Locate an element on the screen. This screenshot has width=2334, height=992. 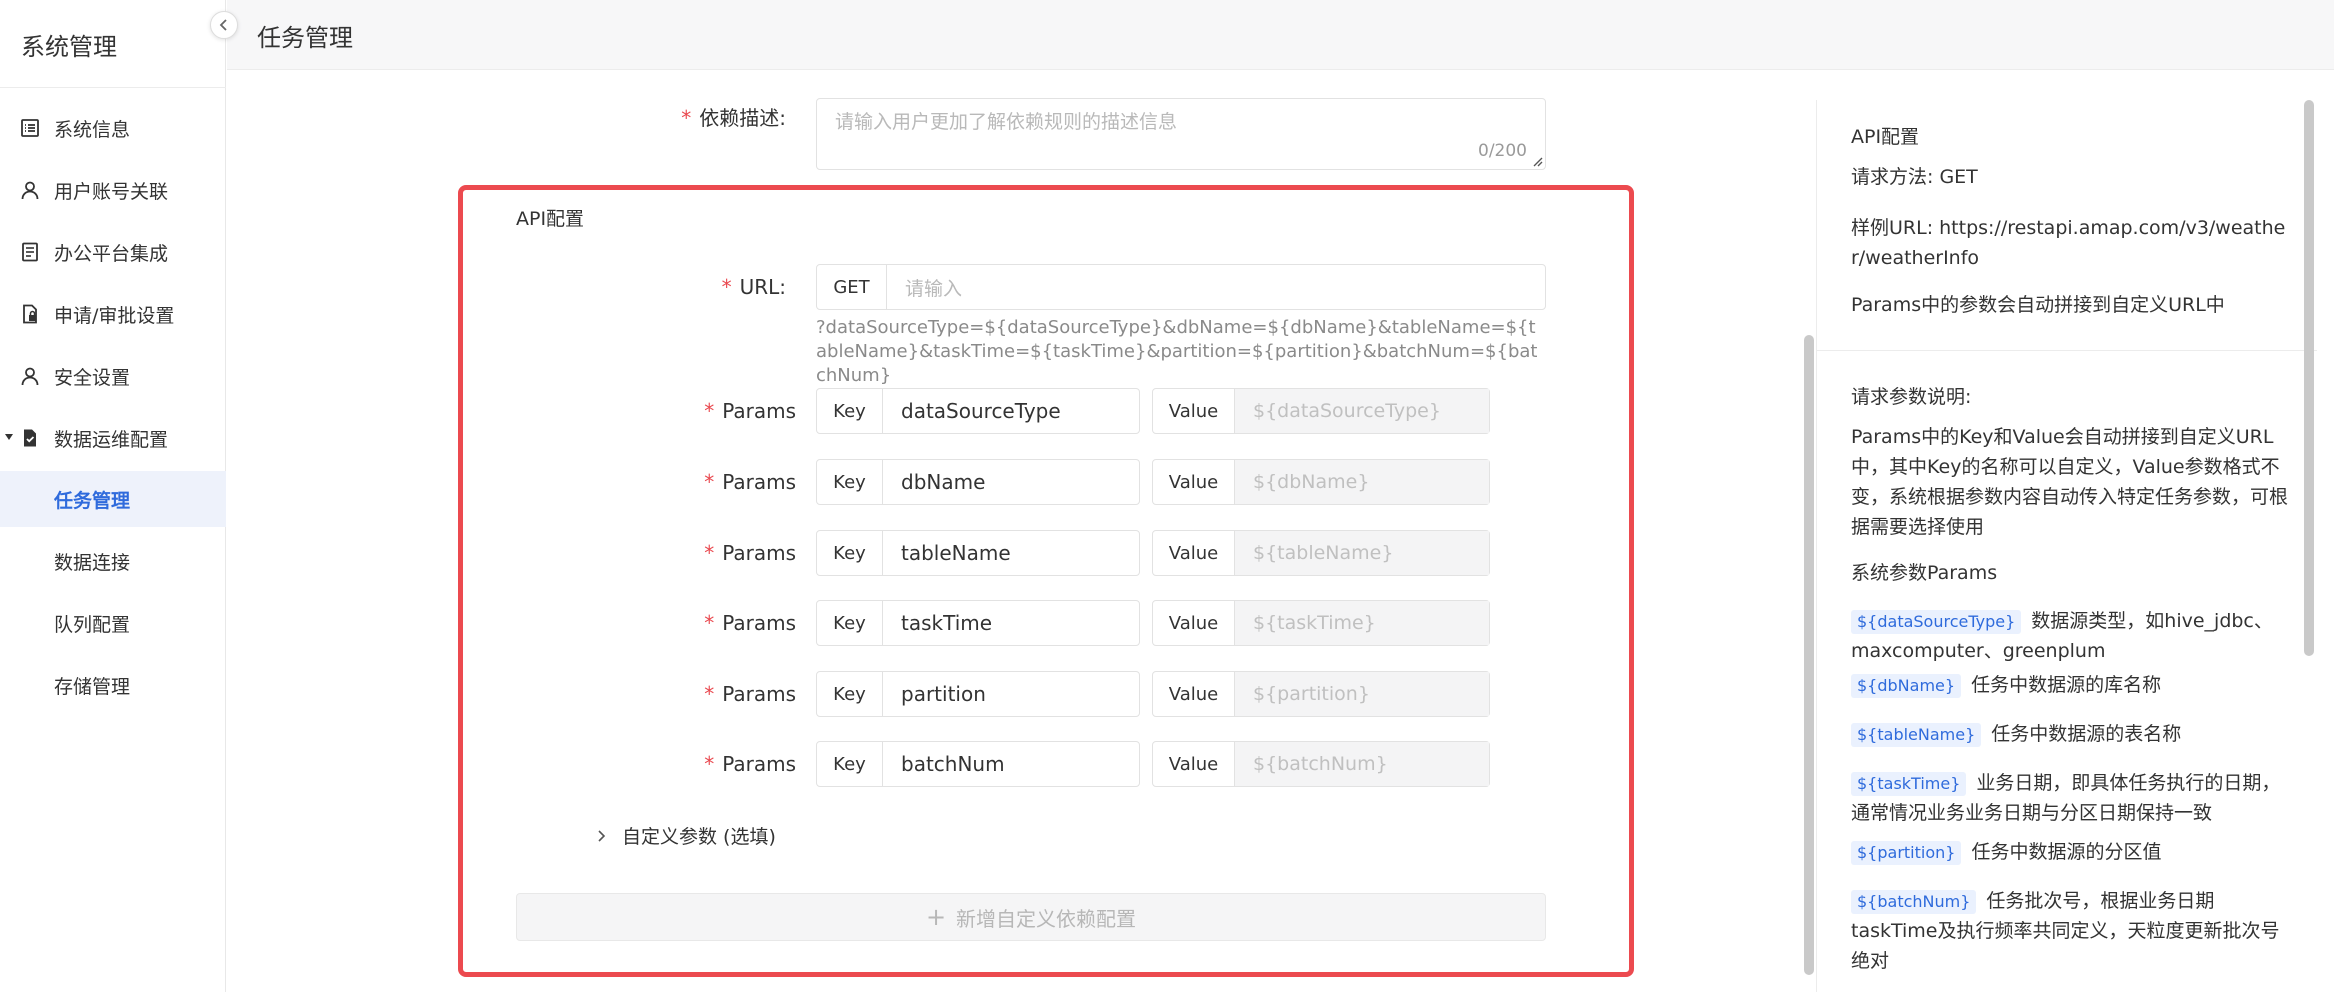
file-check-icon is located at coordinates (30, 438).